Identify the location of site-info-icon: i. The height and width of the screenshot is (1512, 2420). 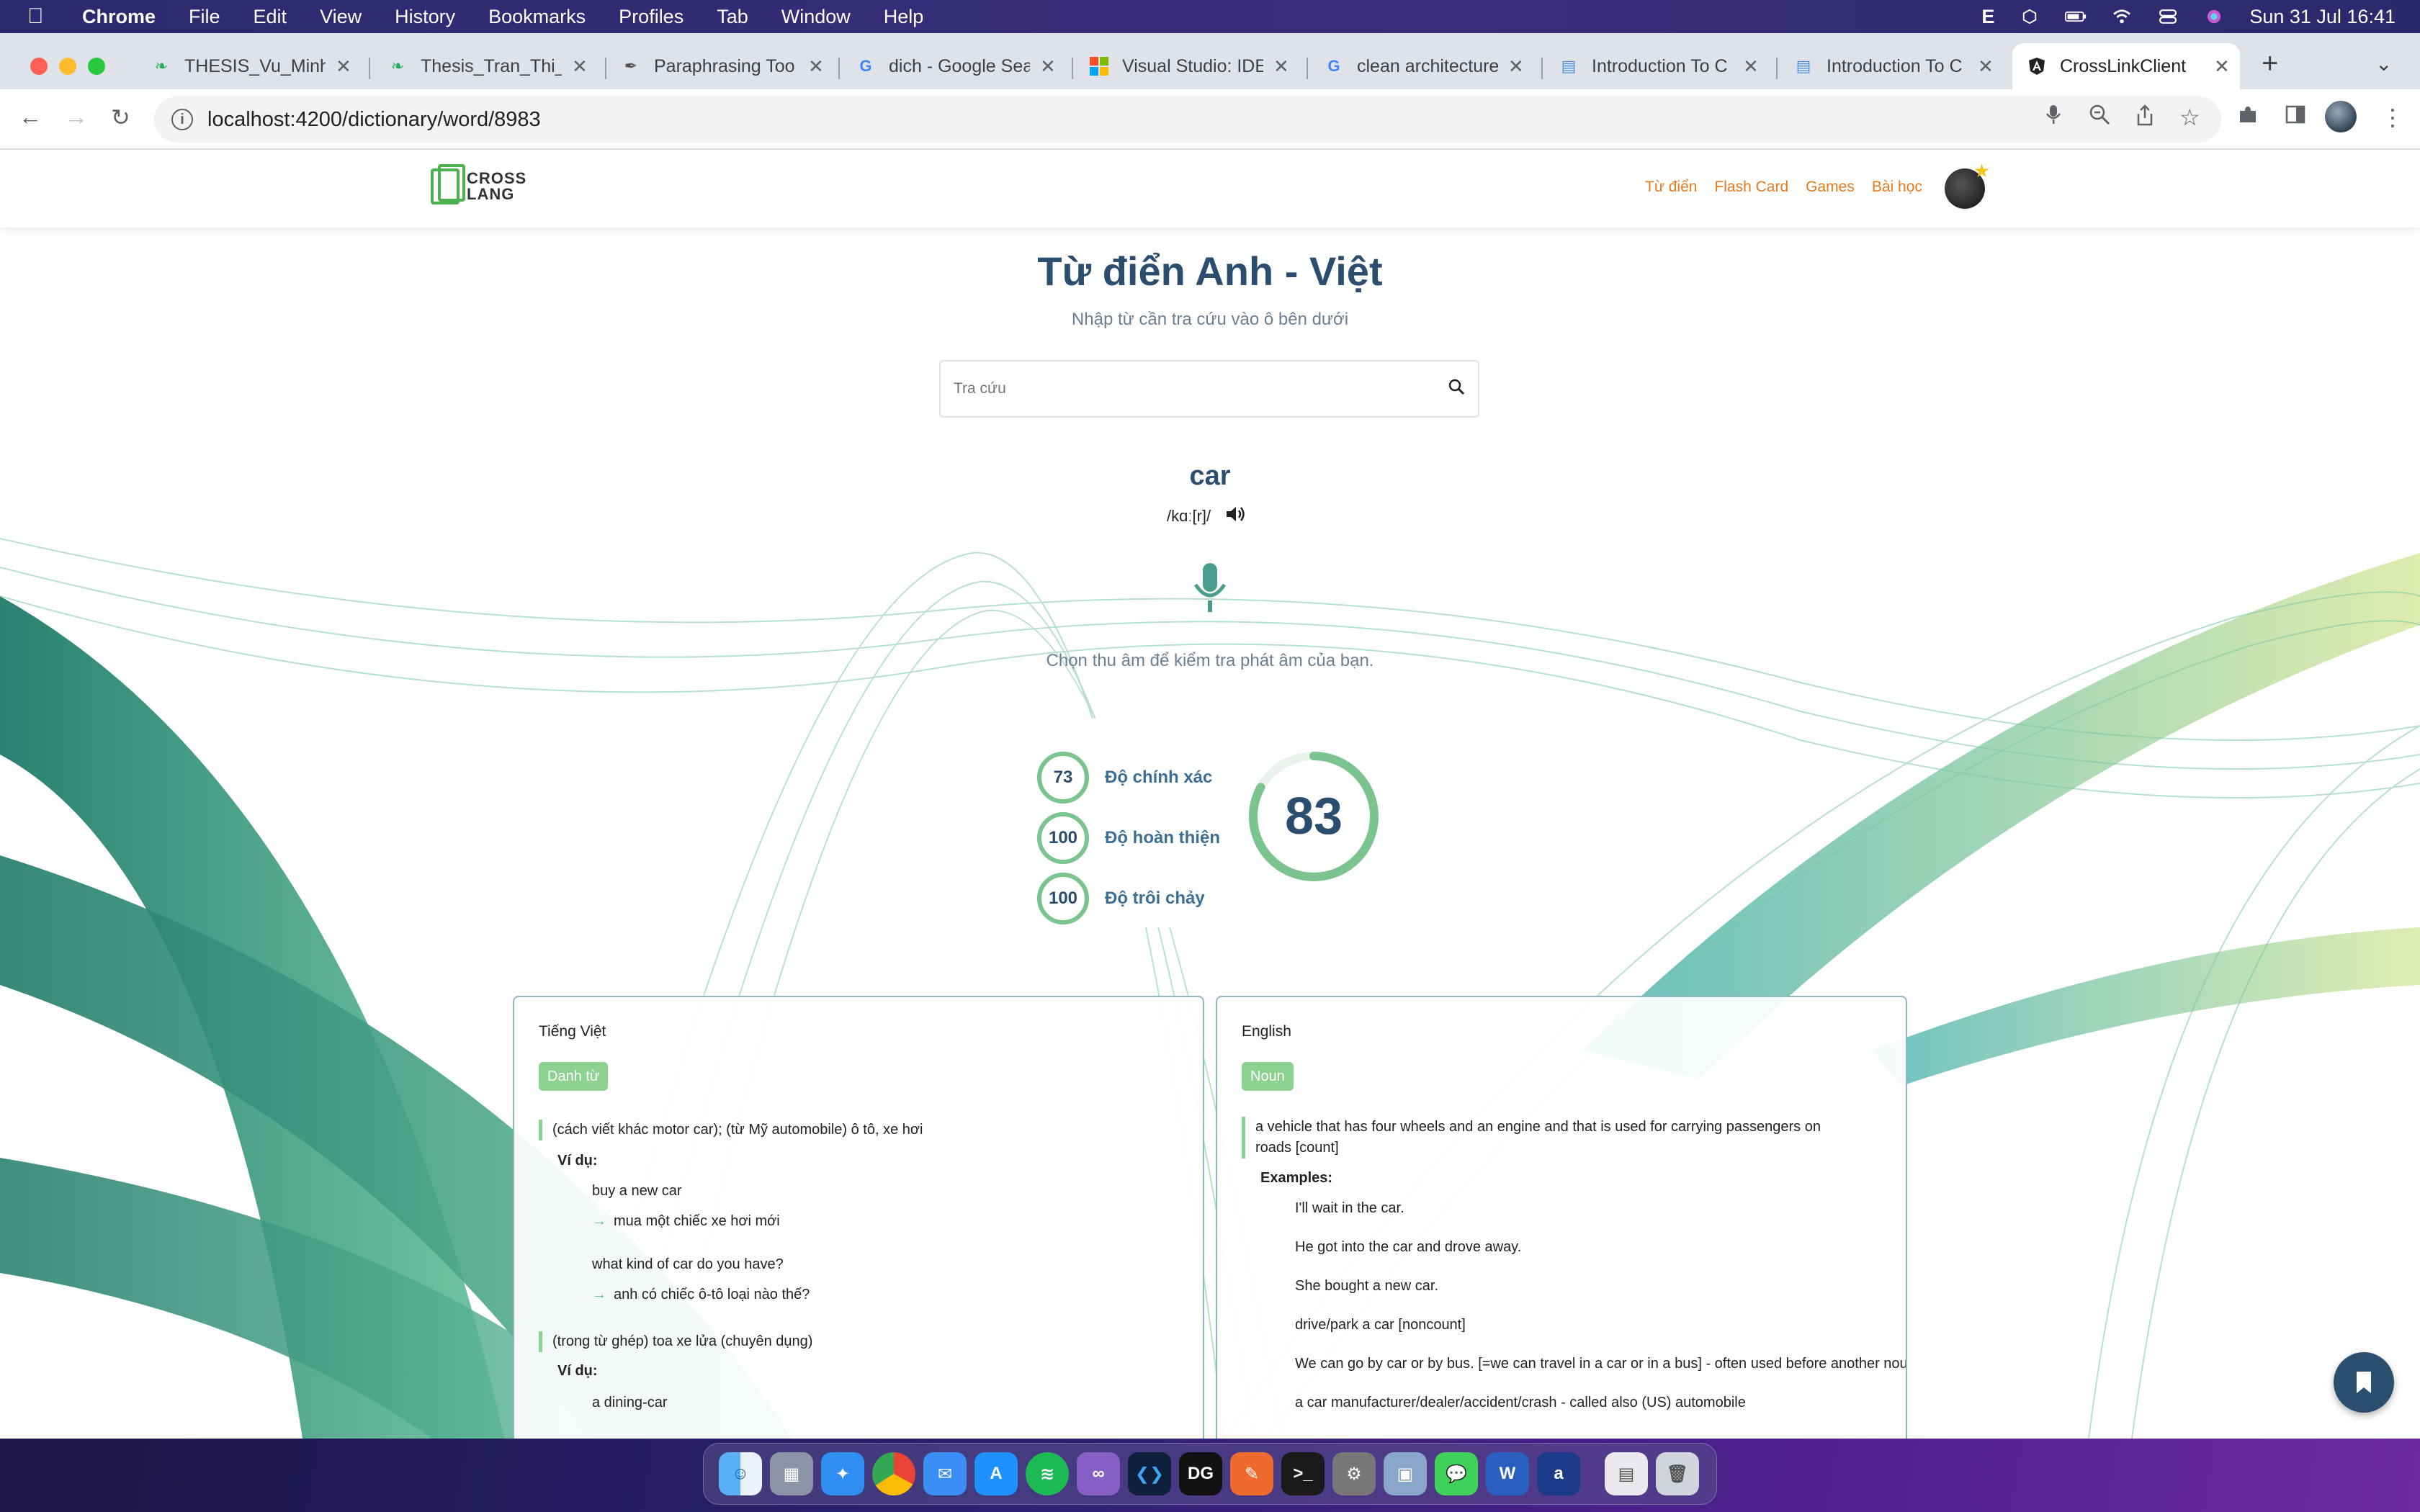
(182, 119).